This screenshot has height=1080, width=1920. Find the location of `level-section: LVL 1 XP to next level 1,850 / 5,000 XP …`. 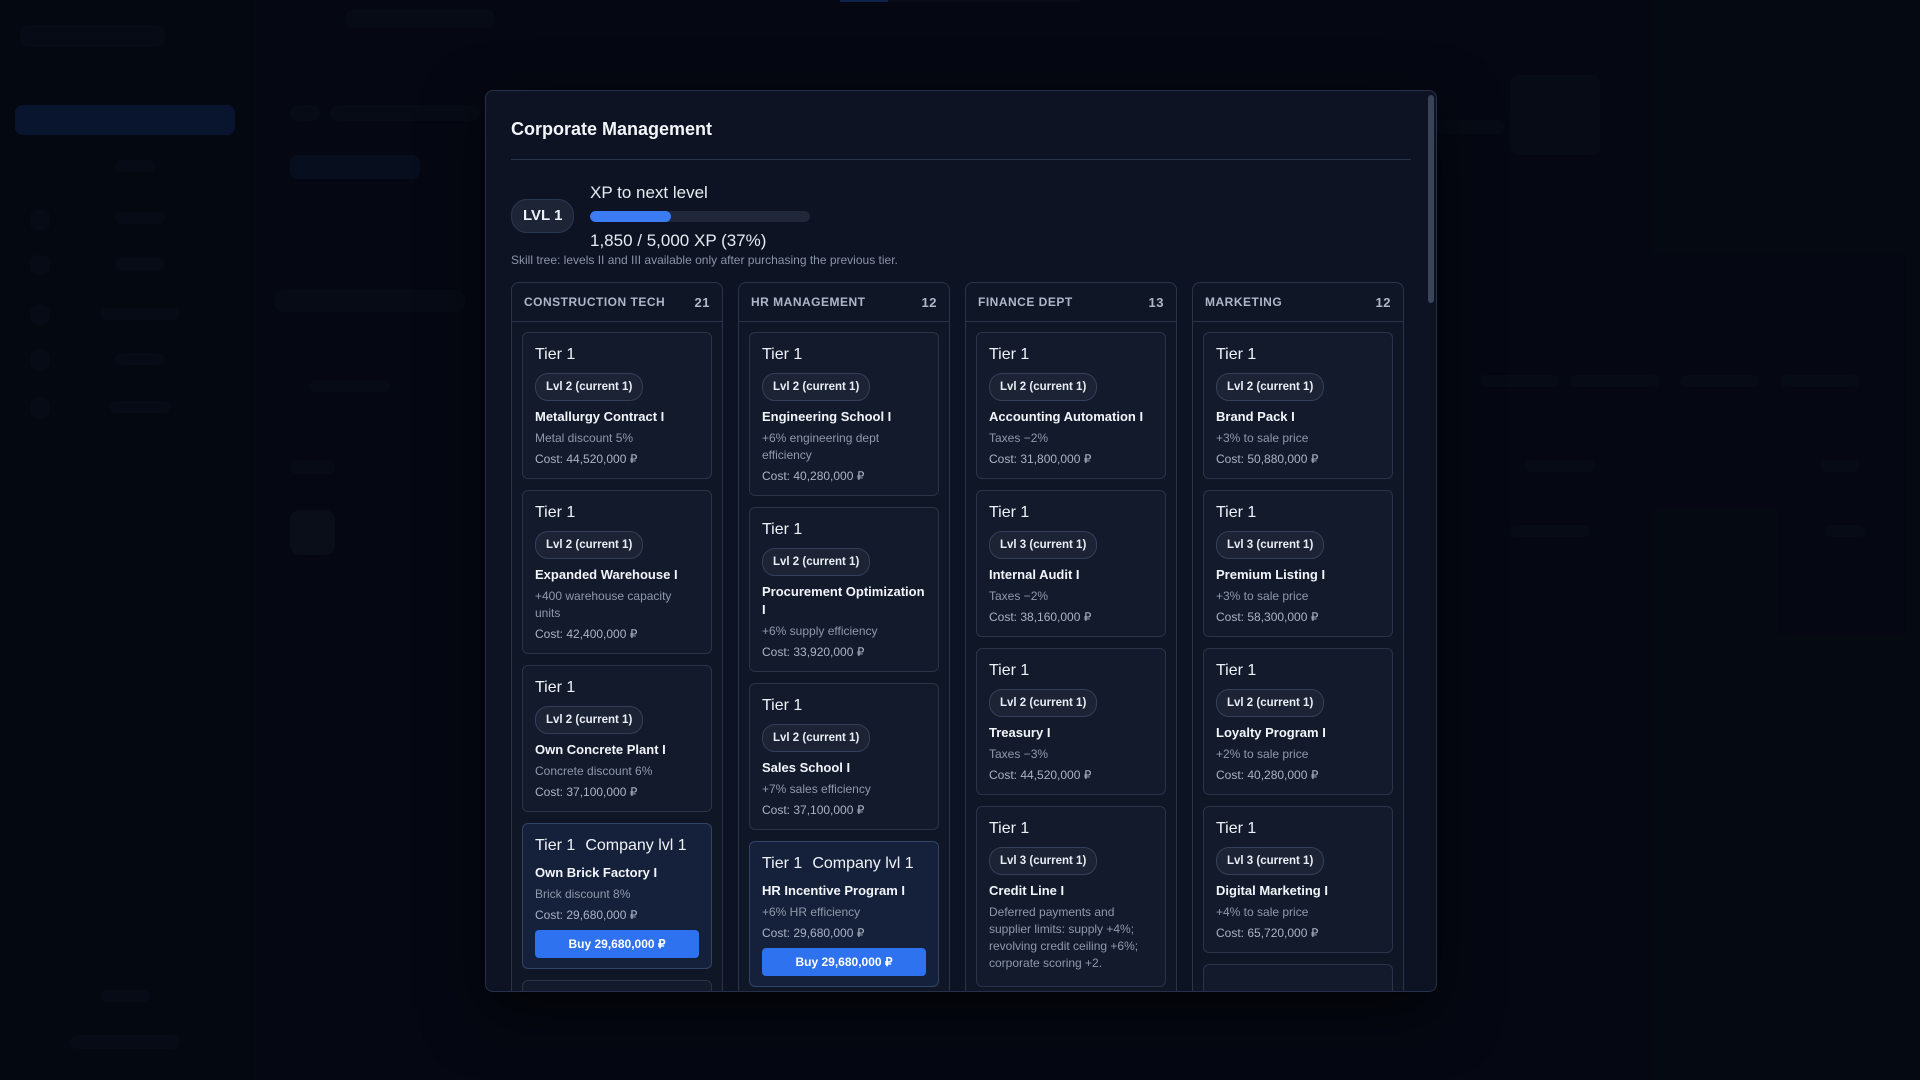

level-section: LVL 1 XP to next level 1,850 / 5,000 XP … is located at coordinates (761, 216).